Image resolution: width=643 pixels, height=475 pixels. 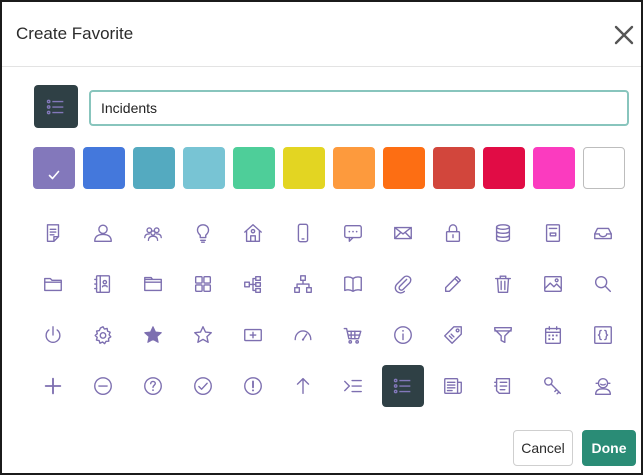 I want to click on star-filled-icon-glyph, so click(x=153, y=334).